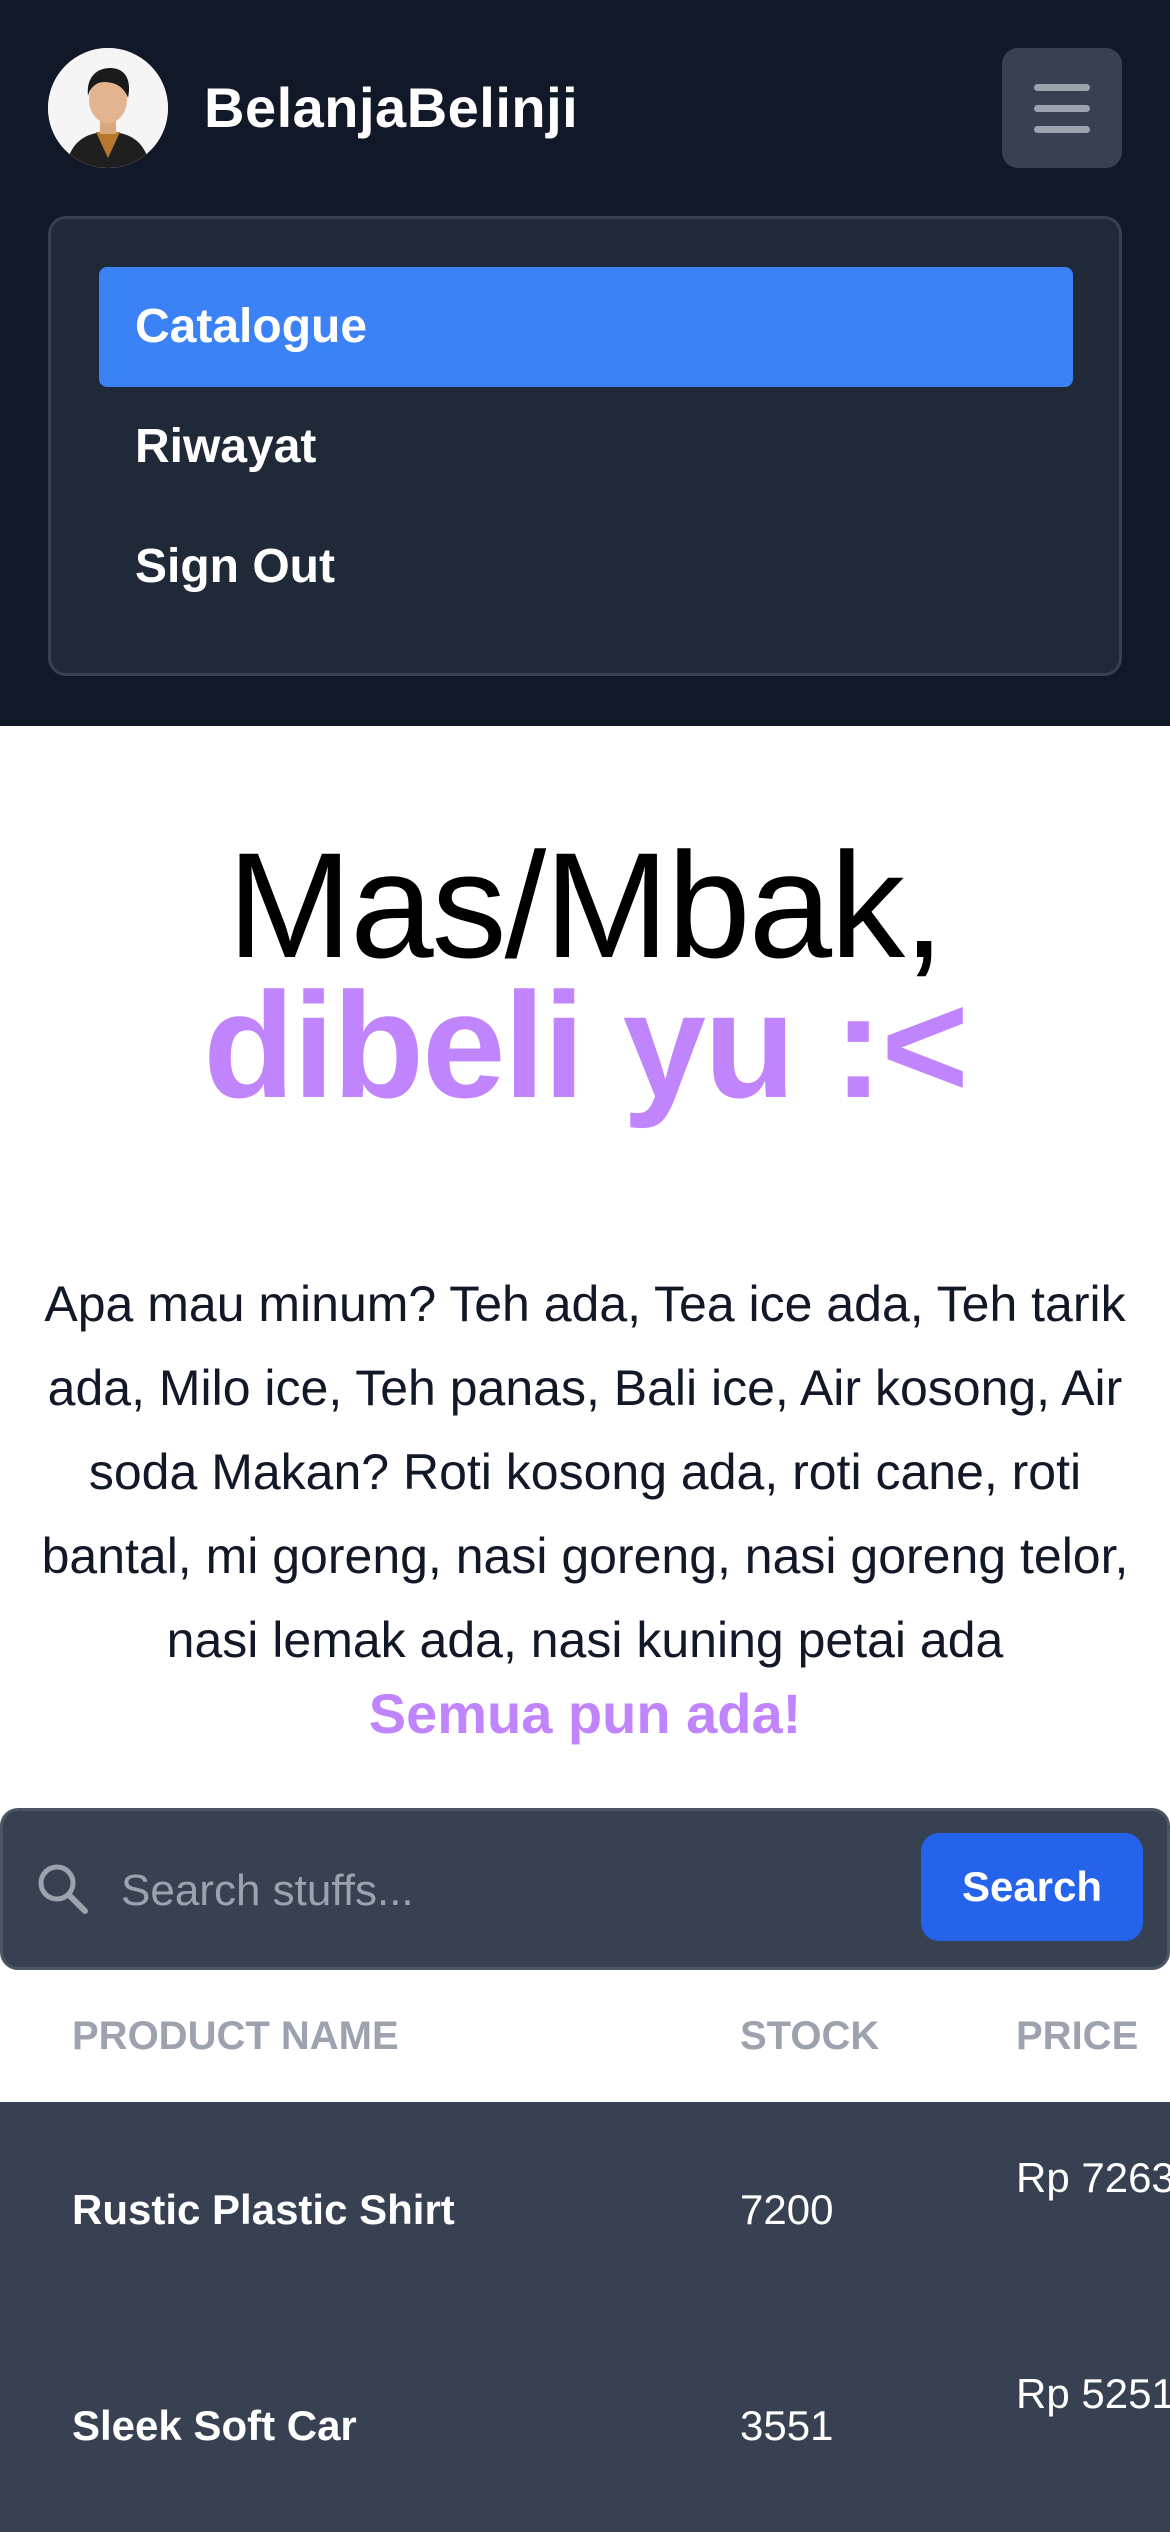 The image size is (1170, 2532). I want to click on search-bar: Search, so click(585, 1889).